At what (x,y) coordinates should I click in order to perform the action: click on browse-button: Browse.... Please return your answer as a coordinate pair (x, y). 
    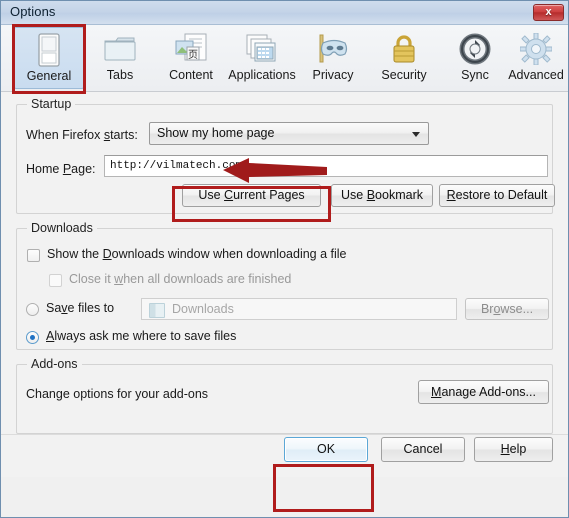
    Looking at the image, I should click on (507, 309).